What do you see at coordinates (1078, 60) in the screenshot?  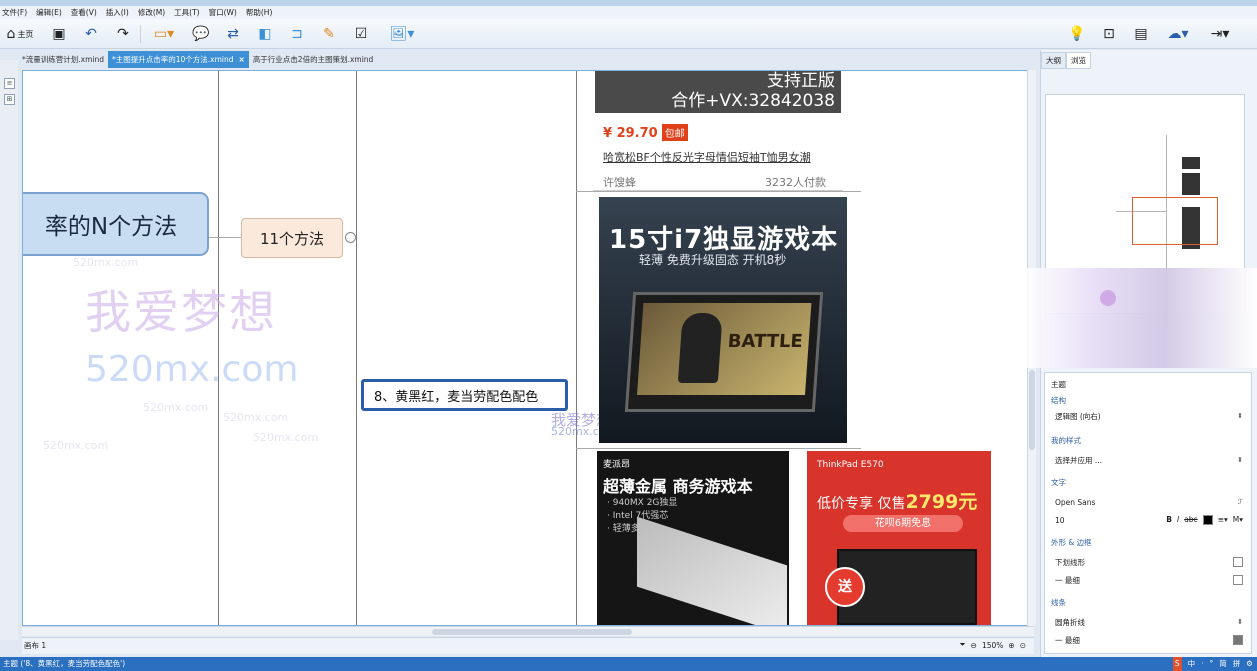 I see `tab-overview: 浏览` at bounding box center [1078, 60].